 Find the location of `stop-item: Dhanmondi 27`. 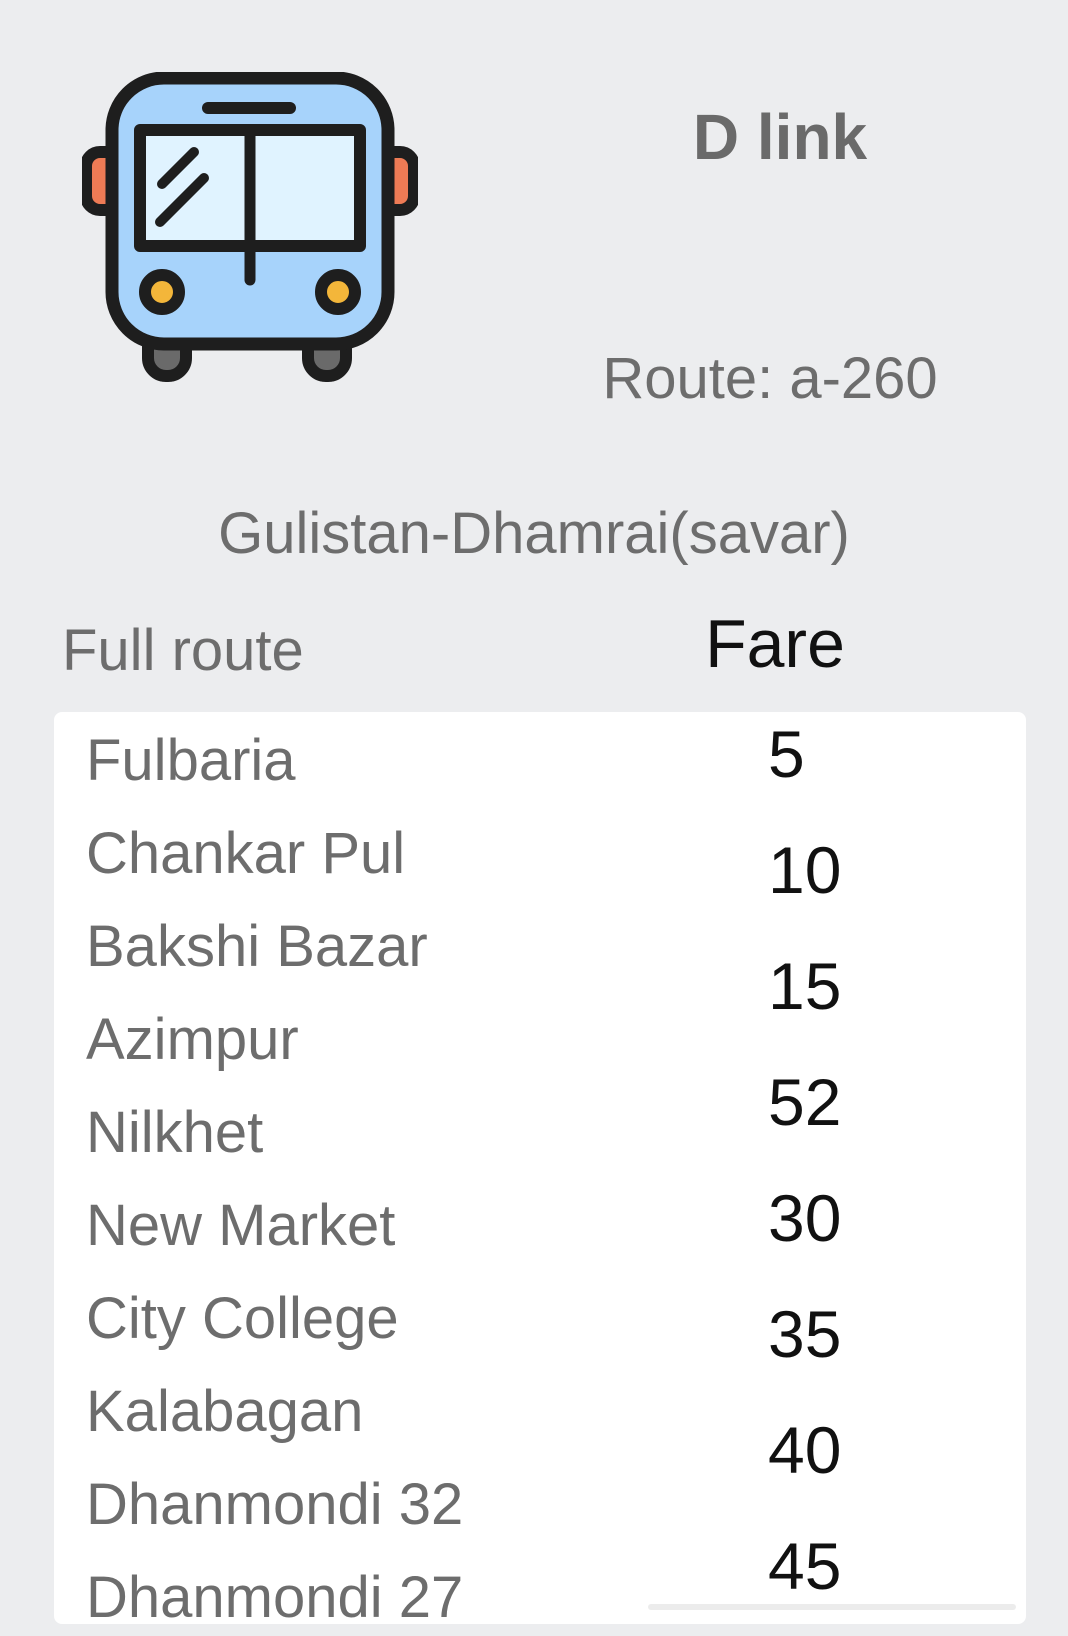

stop-item: Dhanmondi 27 is located at coordinates (275, 1597).